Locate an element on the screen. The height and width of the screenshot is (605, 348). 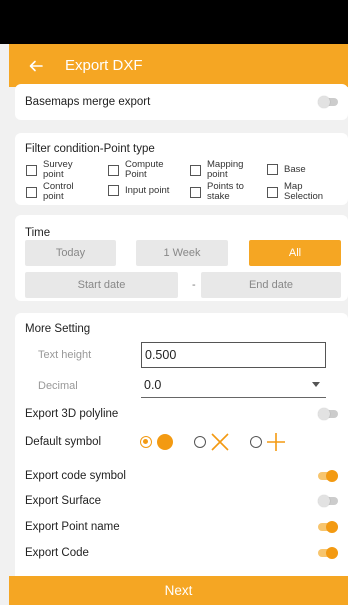
checkbox-label: Map Selection is located at coordinates (304, 191).